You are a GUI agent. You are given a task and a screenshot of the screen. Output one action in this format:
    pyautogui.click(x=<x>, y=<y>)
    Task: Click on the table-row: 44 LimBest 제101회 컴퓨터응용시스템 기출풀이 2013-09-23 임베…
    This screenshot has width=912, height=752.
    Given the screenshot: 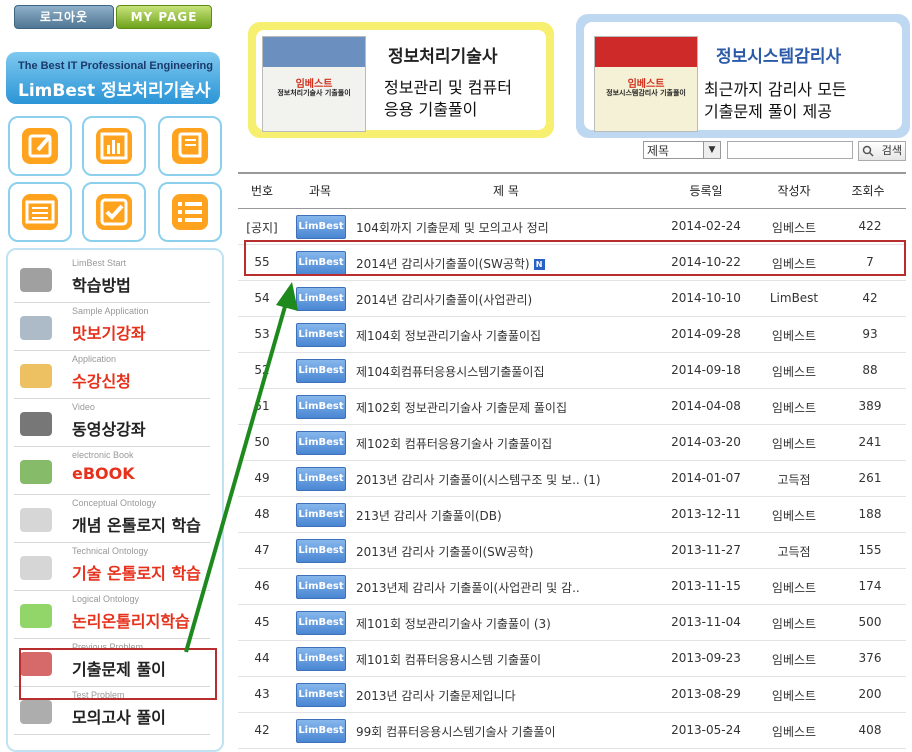 What is the action you would take?
    pyautogui.click(x=572, y=659)
    